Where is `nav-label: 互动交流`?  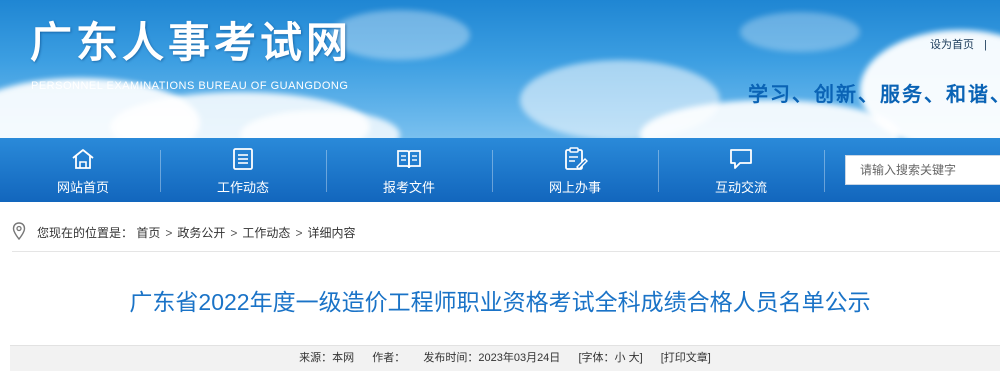
nav-label: 互动交流 is located at coordinates (740, 187).